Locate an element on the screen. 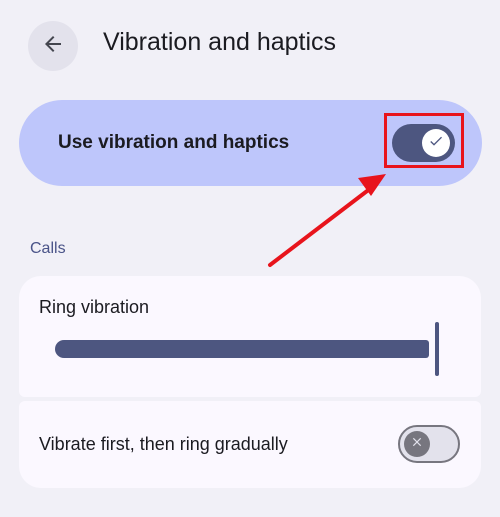 This screenshot has width=500, height=517. annotation-highlight-box is located at coordinates (424, 140).